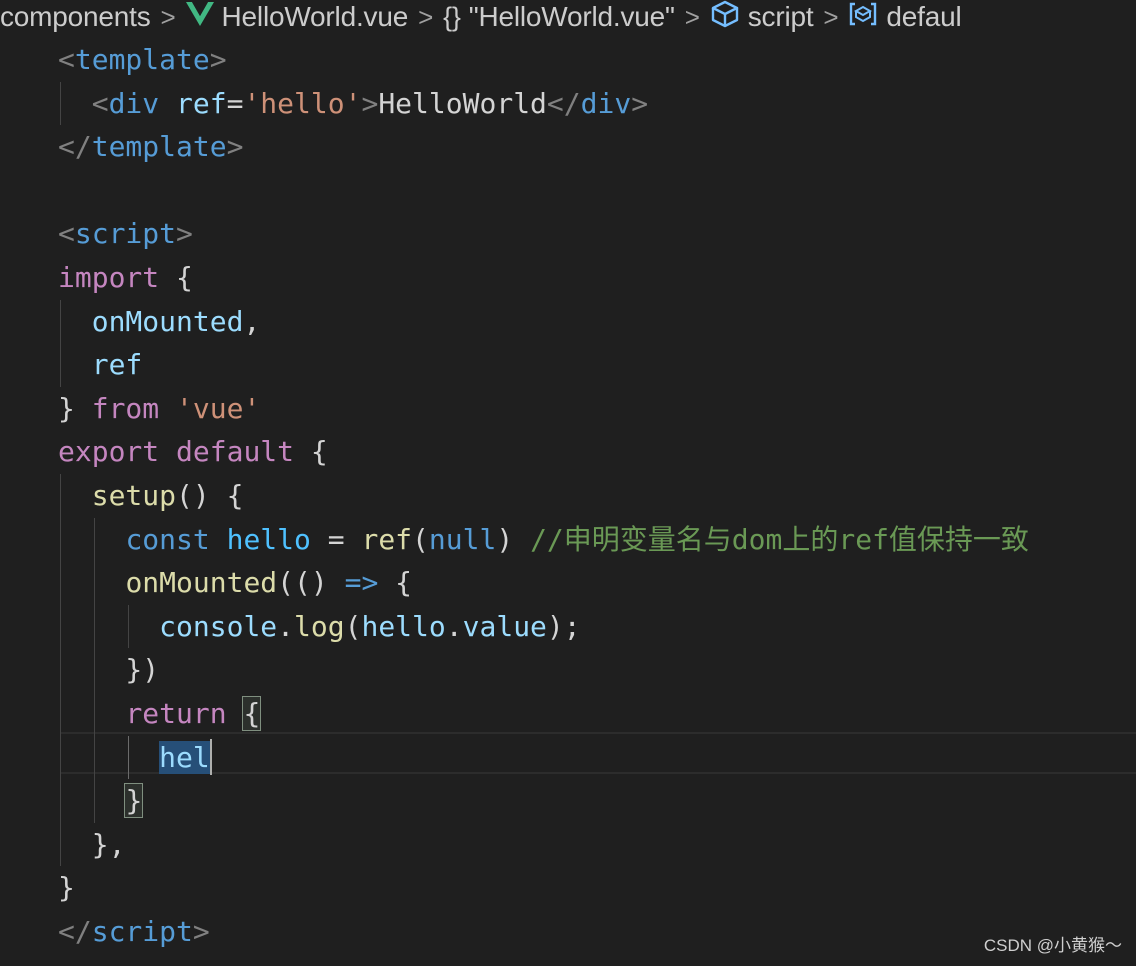 The image size is (1136, 966). Describe the element at coordinates (252, 321) in the screenshot. I see `code-token: ,` at that location.